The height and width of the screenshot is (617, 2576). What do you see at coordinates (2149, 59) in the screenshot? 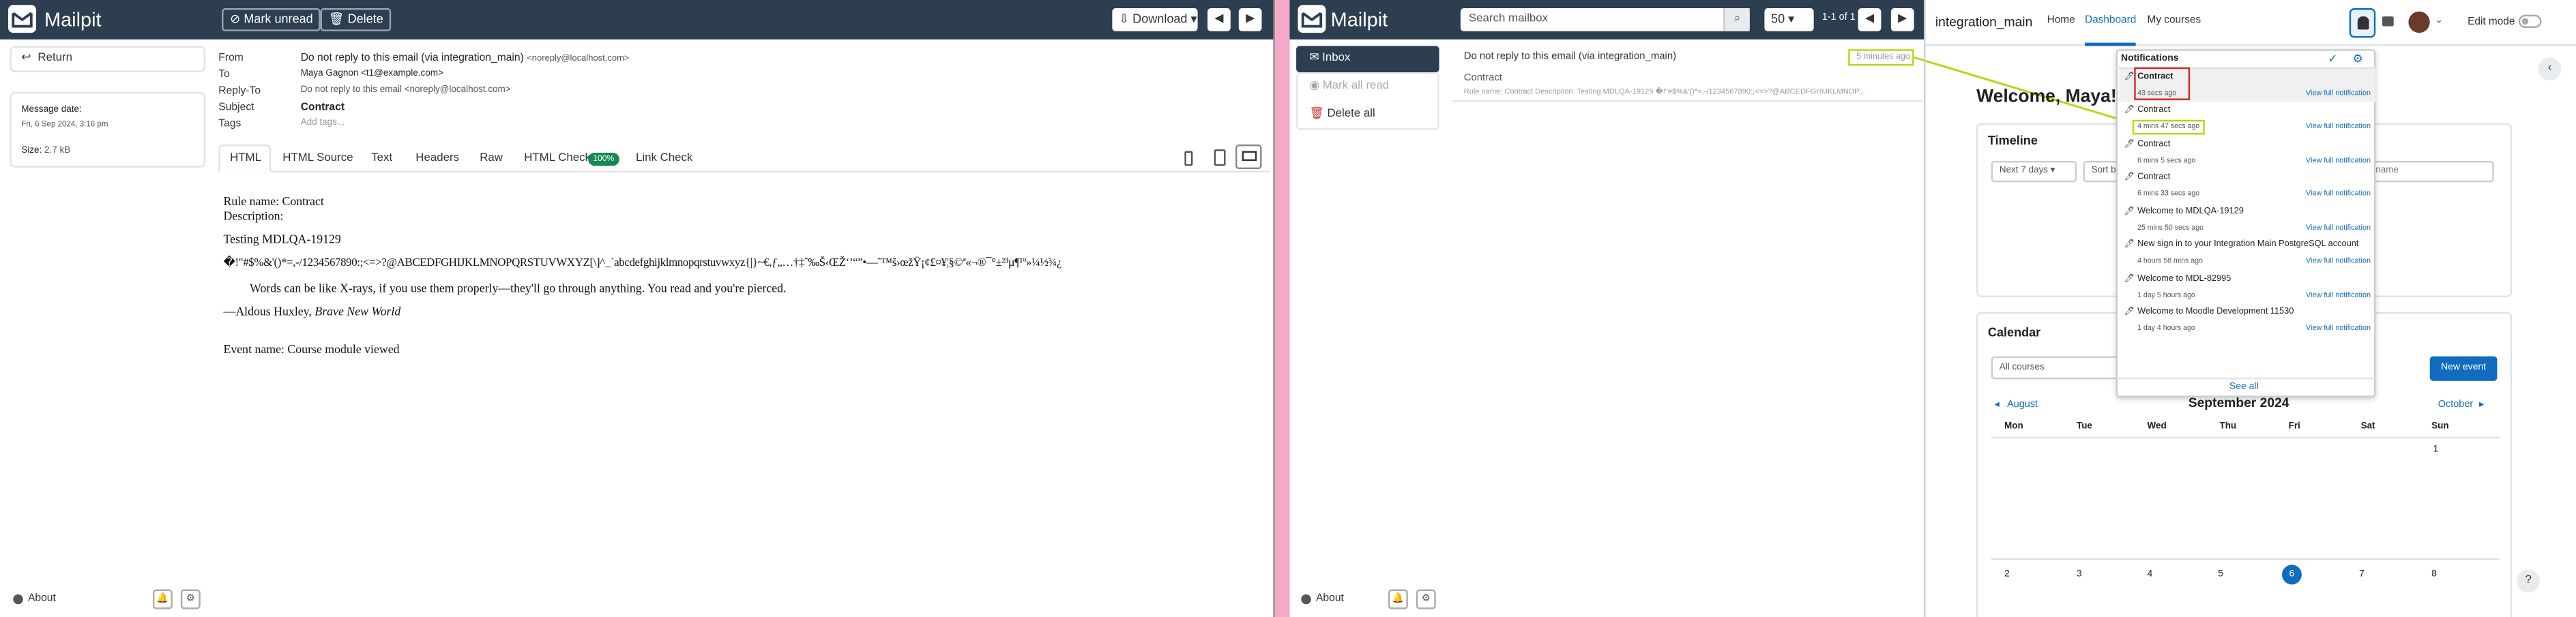
I see `notifications-title: Notifications` at bounding box center [2149, 59].